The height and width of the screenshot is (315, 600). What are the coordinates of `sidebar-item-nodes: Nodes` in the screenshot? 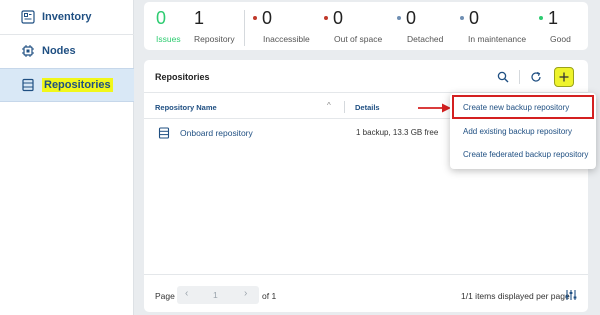 It's located at (67, 51).